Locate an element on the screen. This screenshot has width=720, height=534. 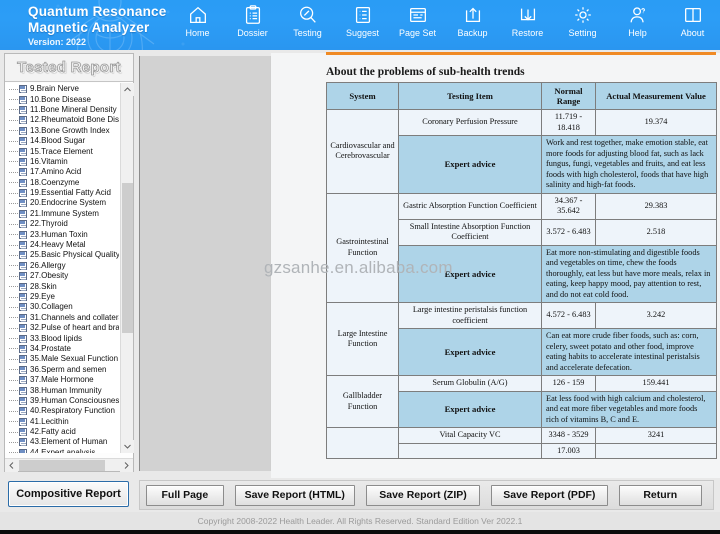
tree-item: 24.Heavy Metal is located at coordinates (62, 245).